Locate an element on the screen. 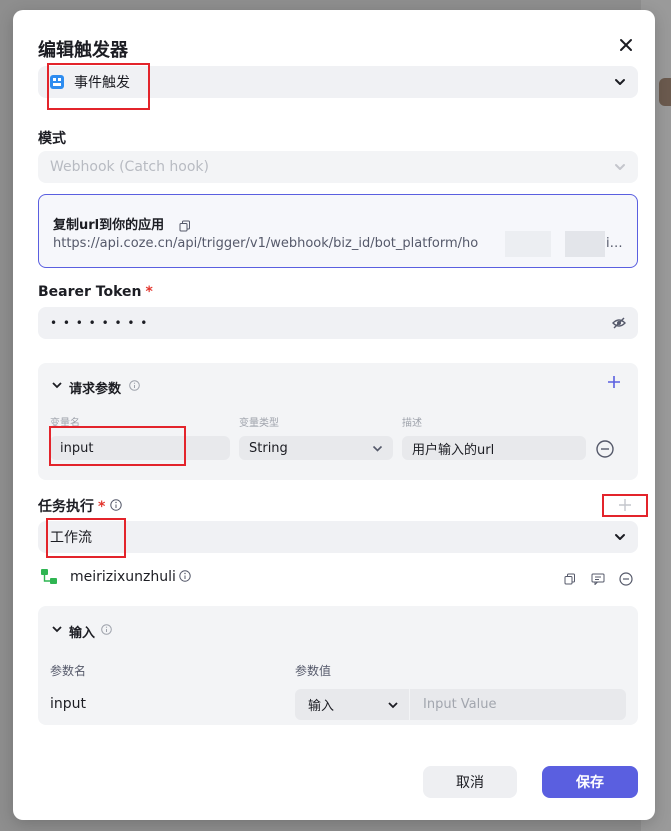 The width and height of the screenshot is (671, 831). param-description-value: 用户输入的url is located at coordinates (453, 450).